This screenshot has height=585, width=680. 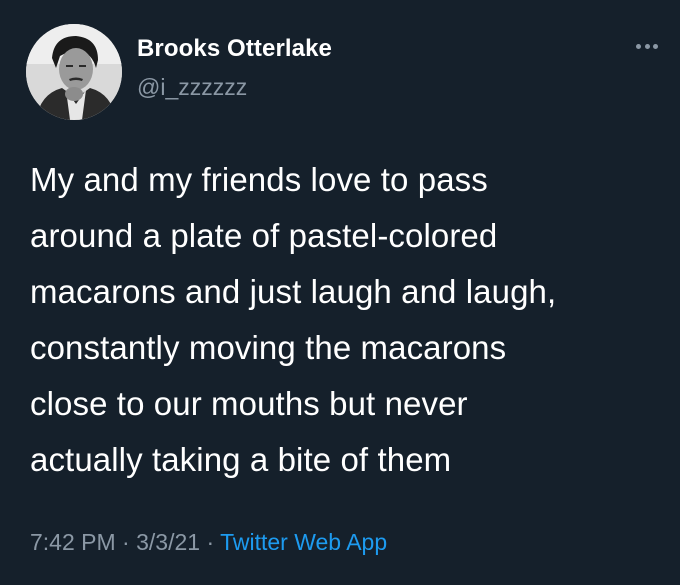 What do you see at coordinates (303, 542) in the screenshot?
I see `tweet-source-link: Twitter Web App` at bounding box center [303, 542].